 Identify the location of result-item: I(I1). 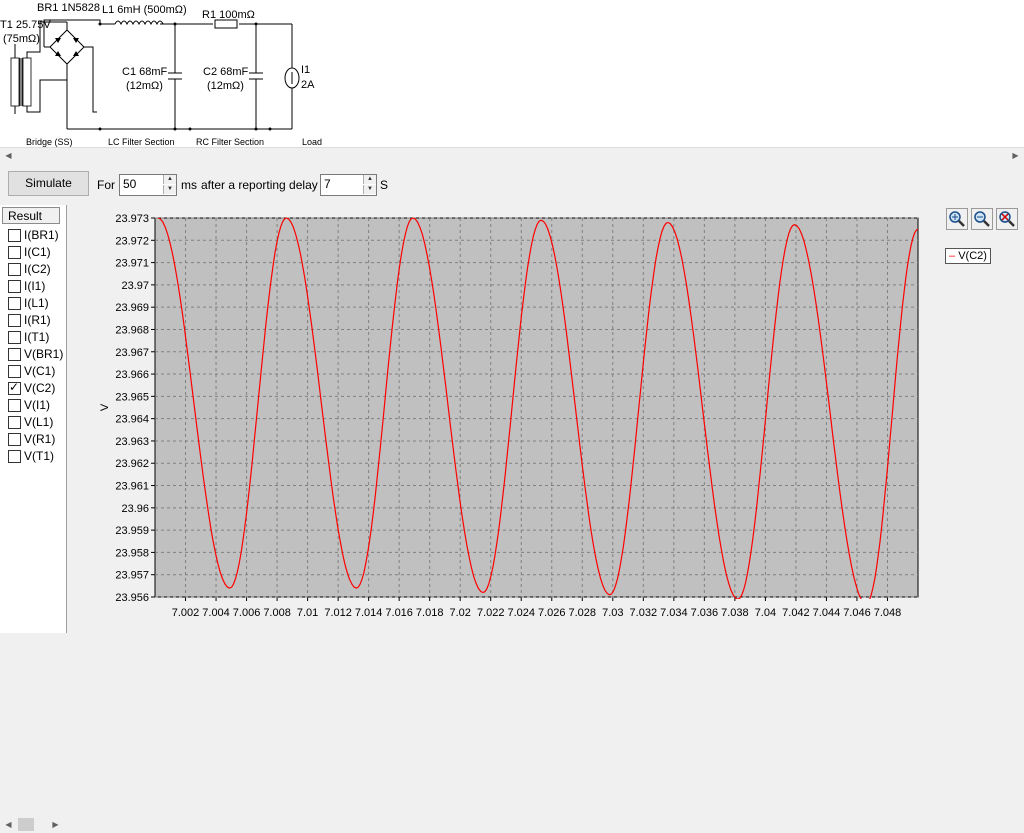
(26, 287).